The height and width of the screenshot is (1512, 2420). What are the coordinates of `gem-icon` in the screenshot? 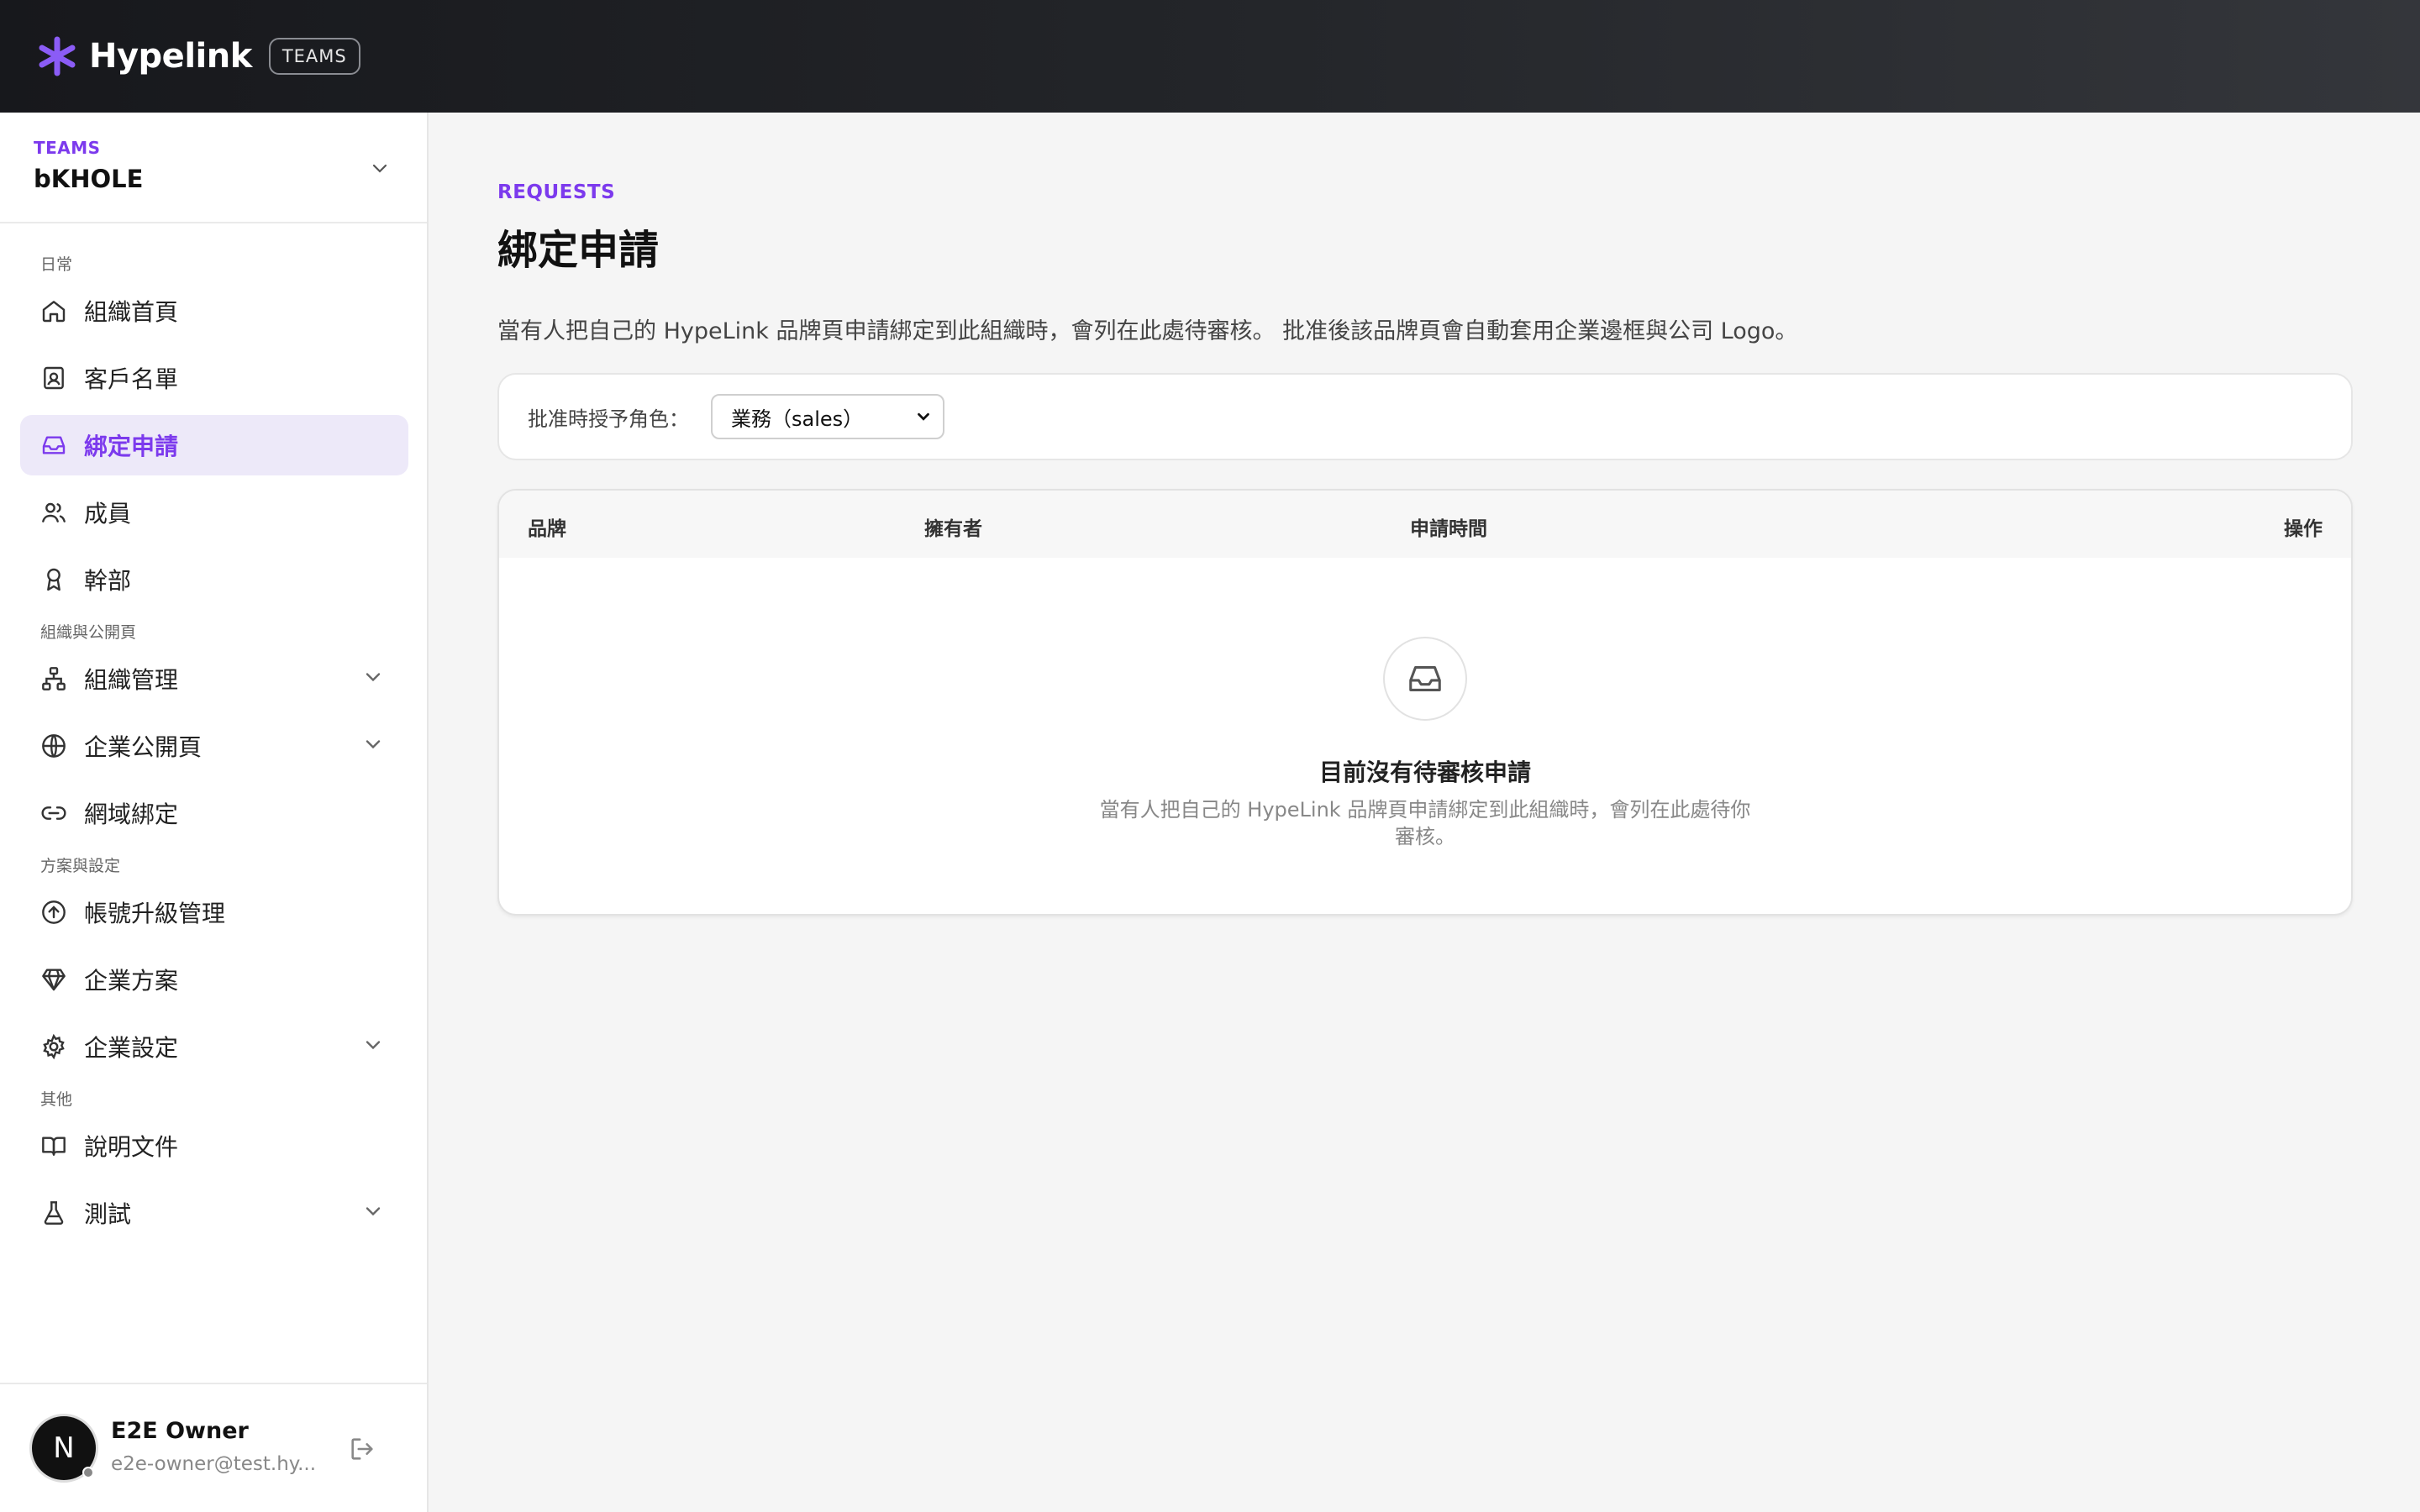 It's located at (53, 979).